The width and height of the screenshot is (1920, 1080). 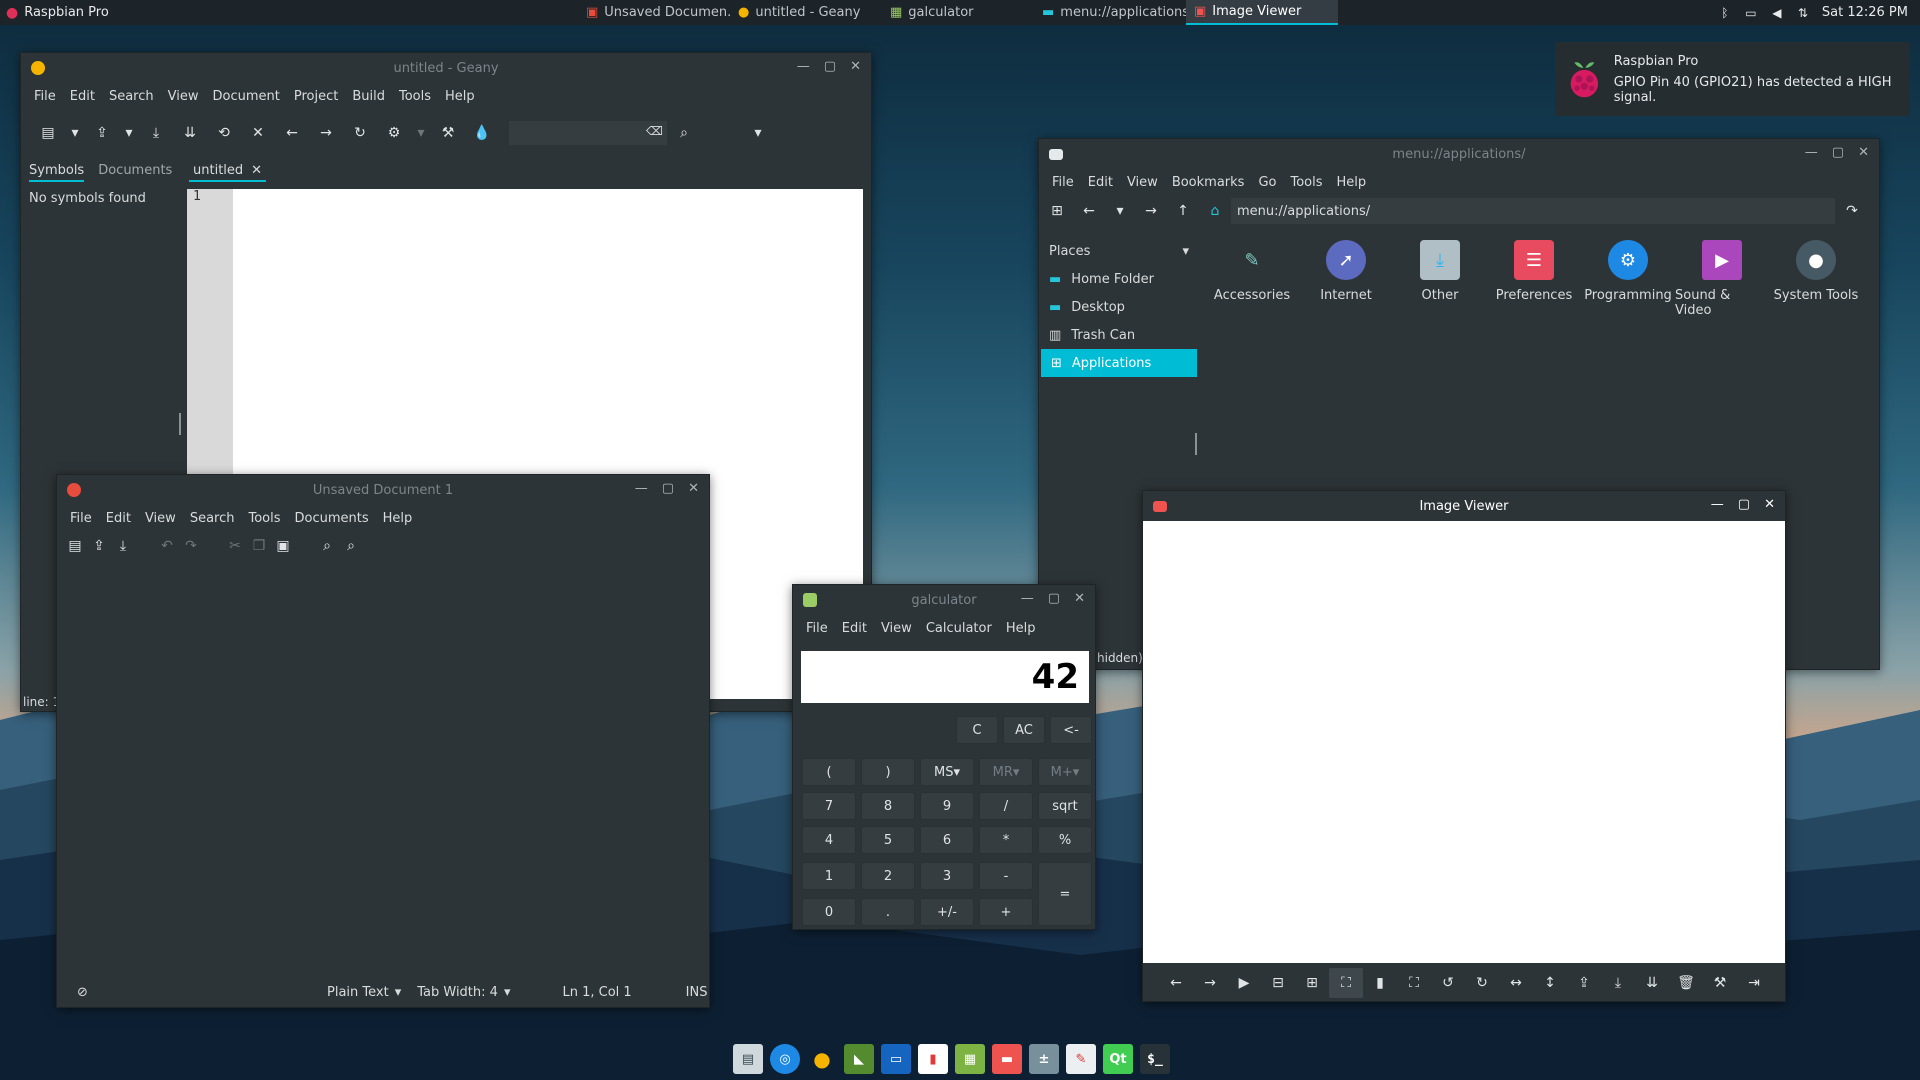 I want to click on app-sound-video: ▶ Sound & Video, so click(x=1722, y=279).